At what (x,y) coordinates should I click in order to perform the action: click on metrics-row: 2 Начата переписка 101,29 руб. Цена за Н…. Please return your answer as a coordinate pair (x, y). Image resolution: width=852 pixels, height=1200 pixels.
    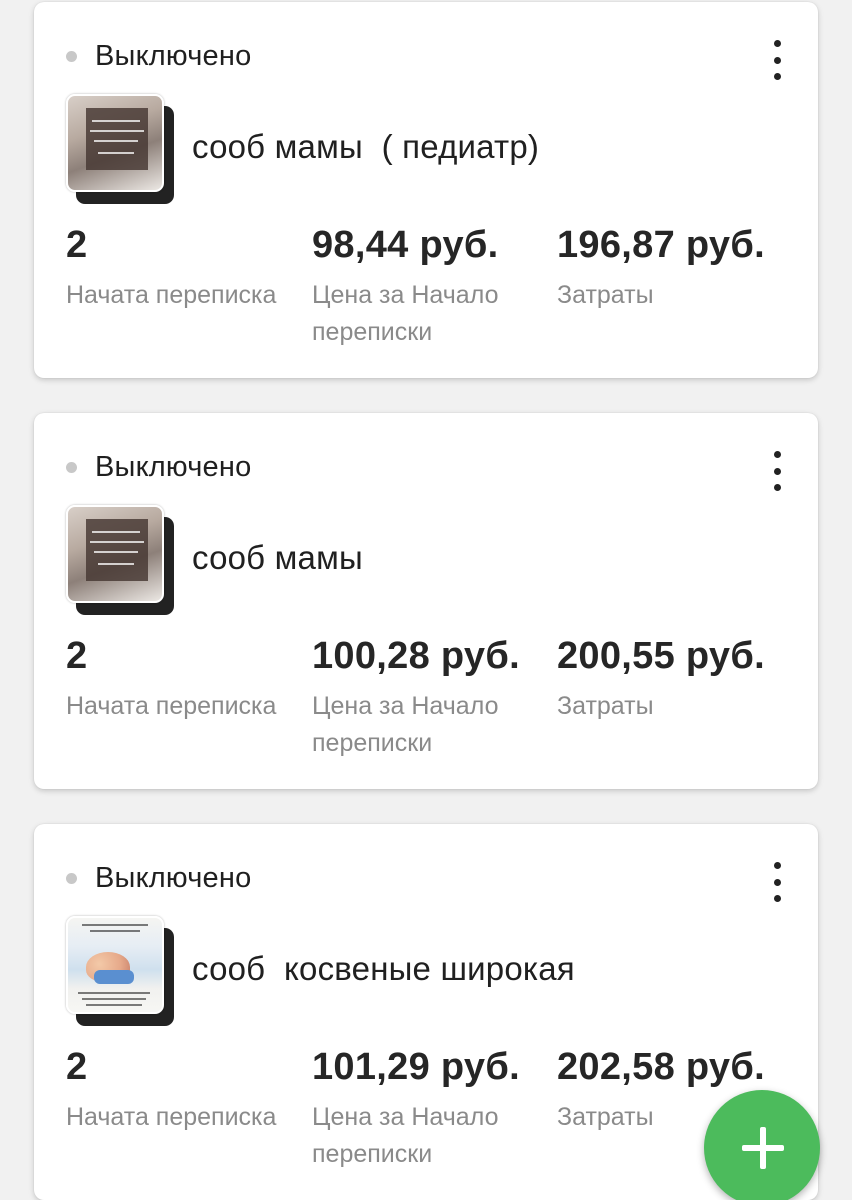
    Looking at the image, I should click on (436, 1116).